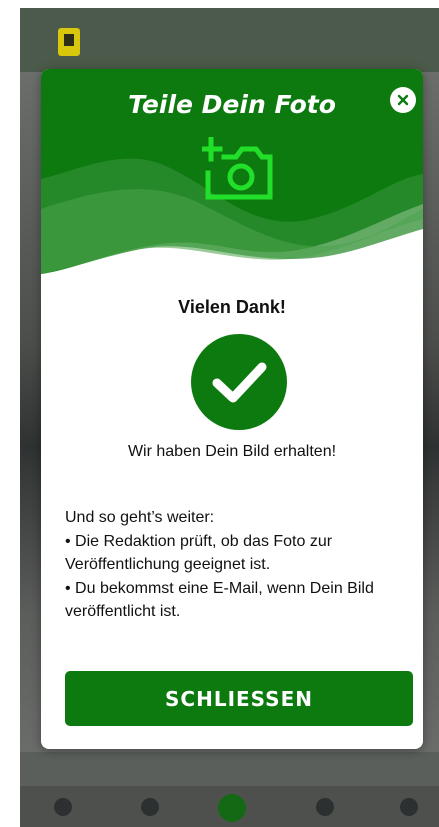 Image resolution: width=439 pixels, height=827 pixels. What do you see at coordinates (140, 517) in the screenshot?
I see `next-steps-intro: Und so geht’s weiter:` at bounding box center [140, 517].